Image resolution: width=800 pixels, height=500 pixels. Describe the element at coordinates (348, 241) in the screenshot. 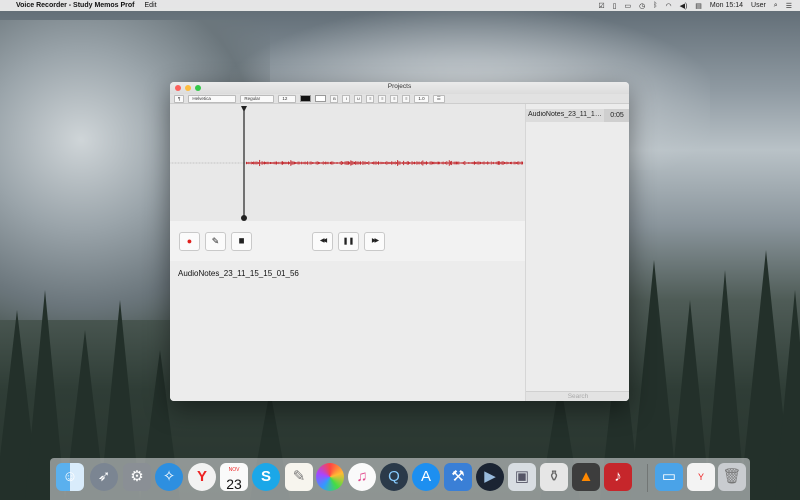

I see `pause-button: ❚❚` at that location.